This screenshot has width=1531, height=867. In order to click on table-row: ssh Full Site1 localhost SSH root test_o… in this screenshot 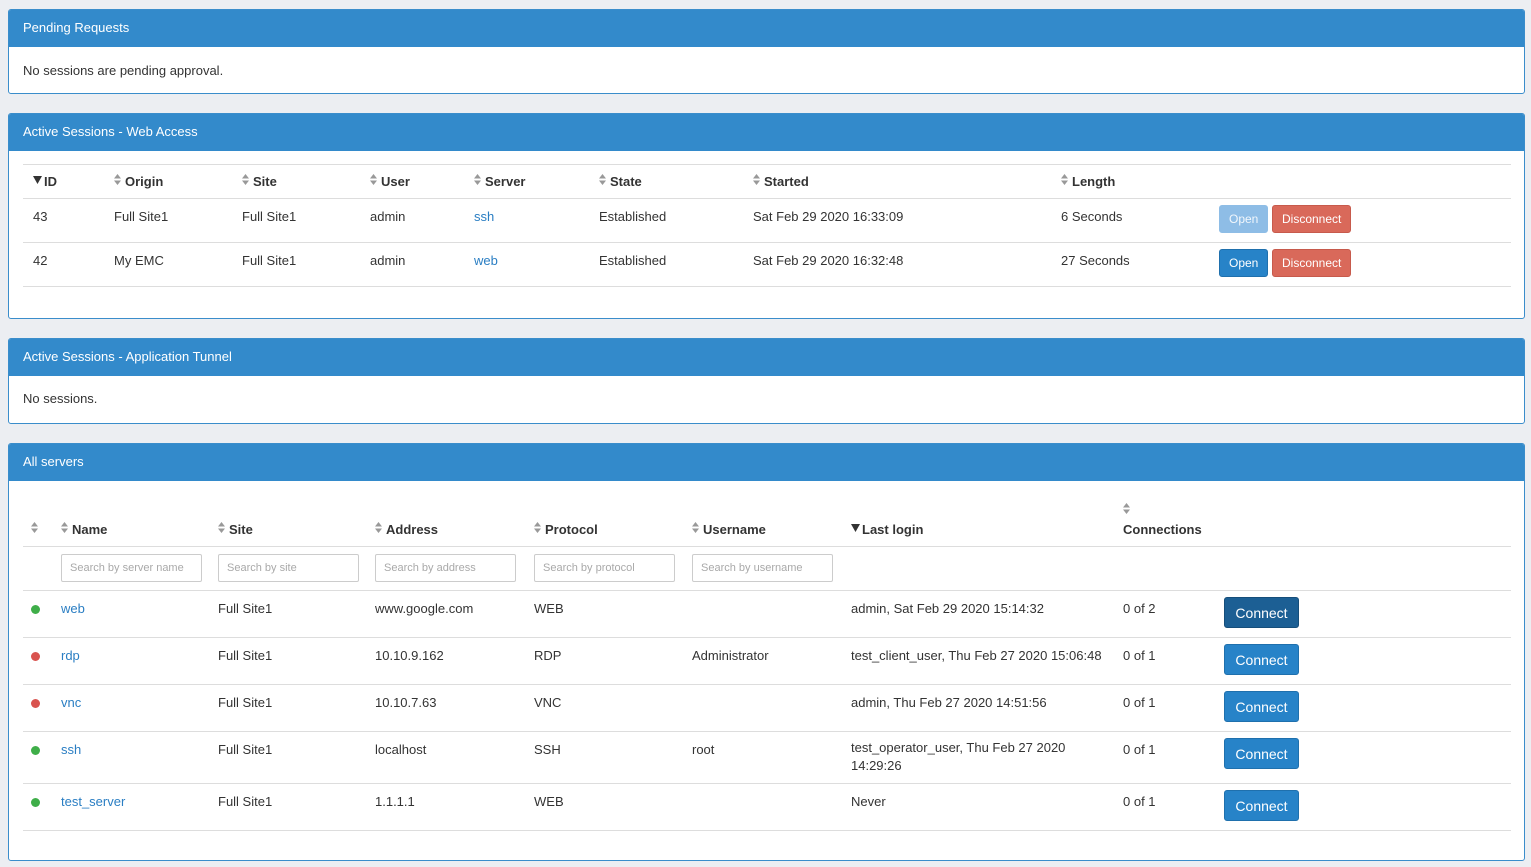, I will do `click(767, 757)`.